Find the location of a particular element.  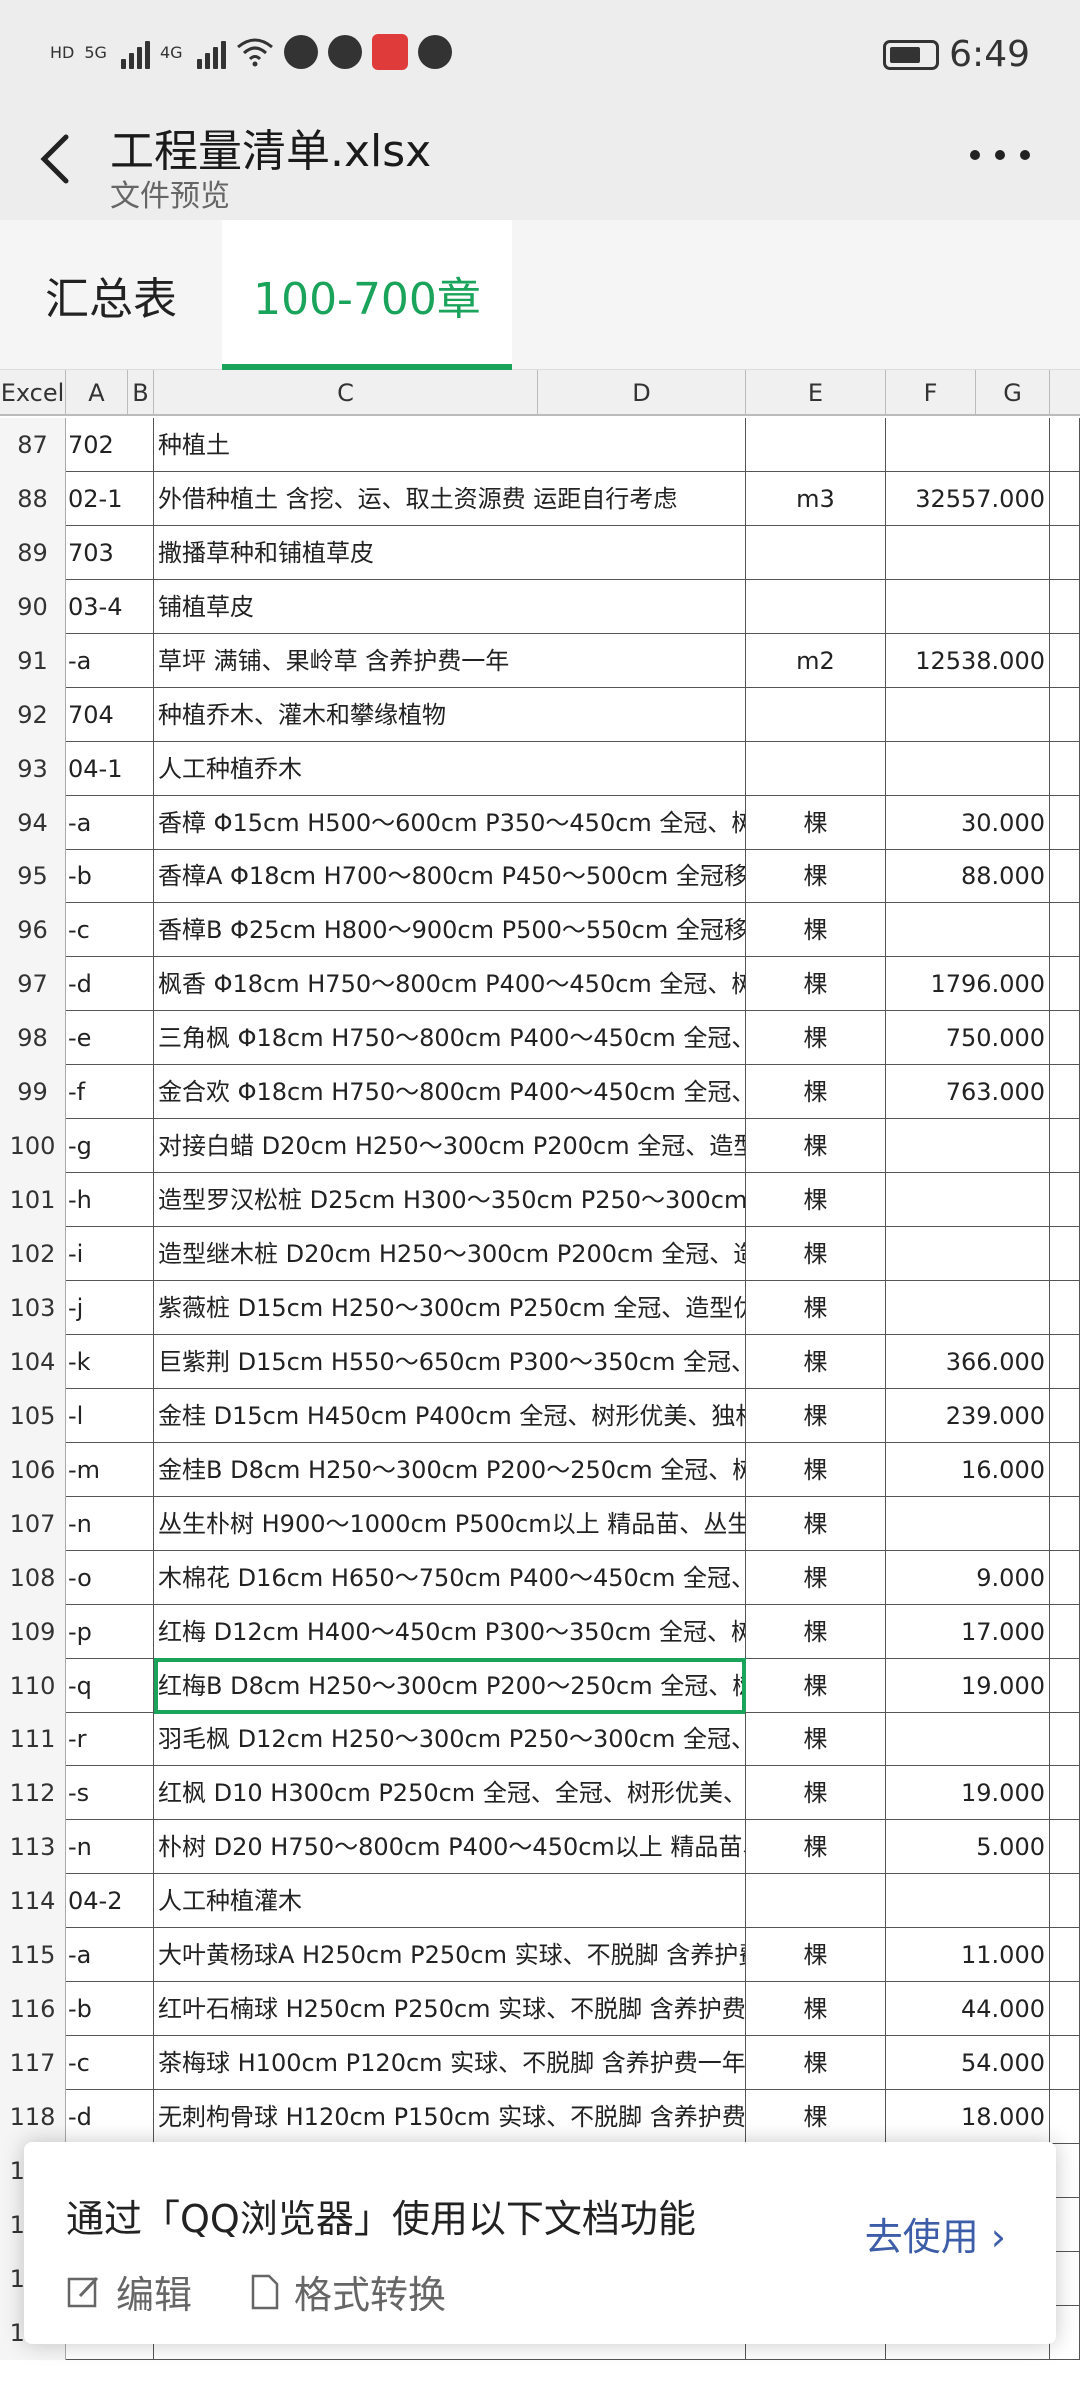

cell-f: 19.000 is located at coordinates (968, 1685).